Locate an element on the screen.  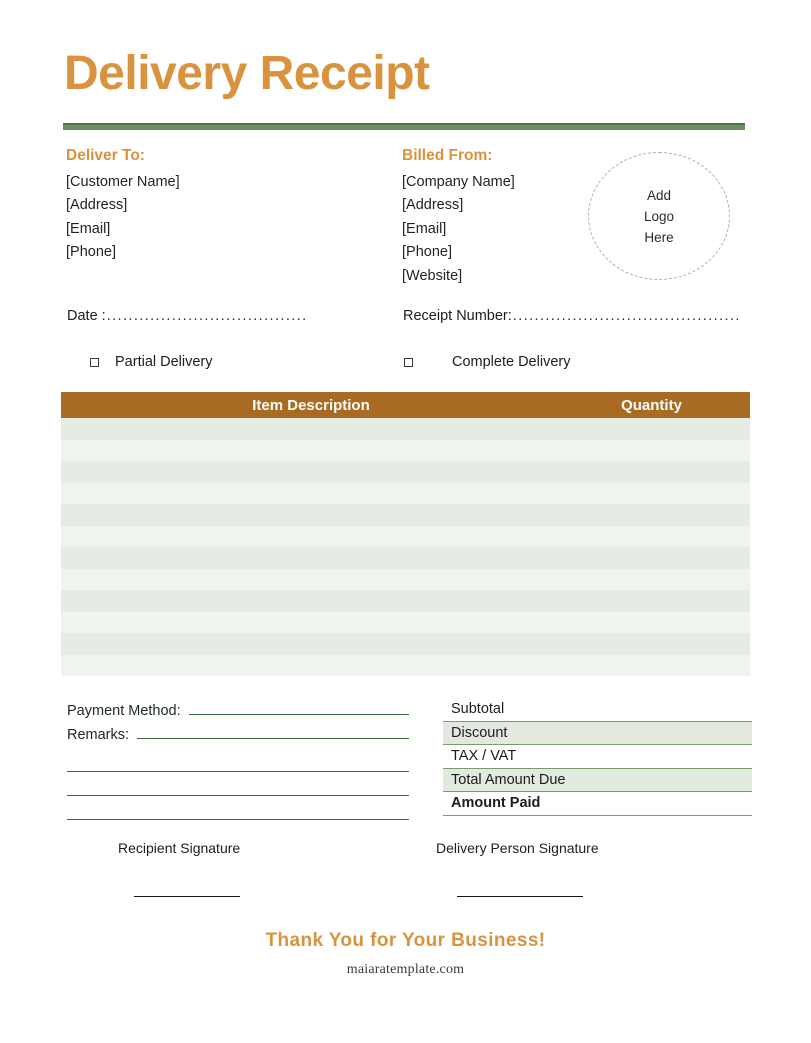
totals-row-label: Amount Paid is located at coordinates (496, 803).